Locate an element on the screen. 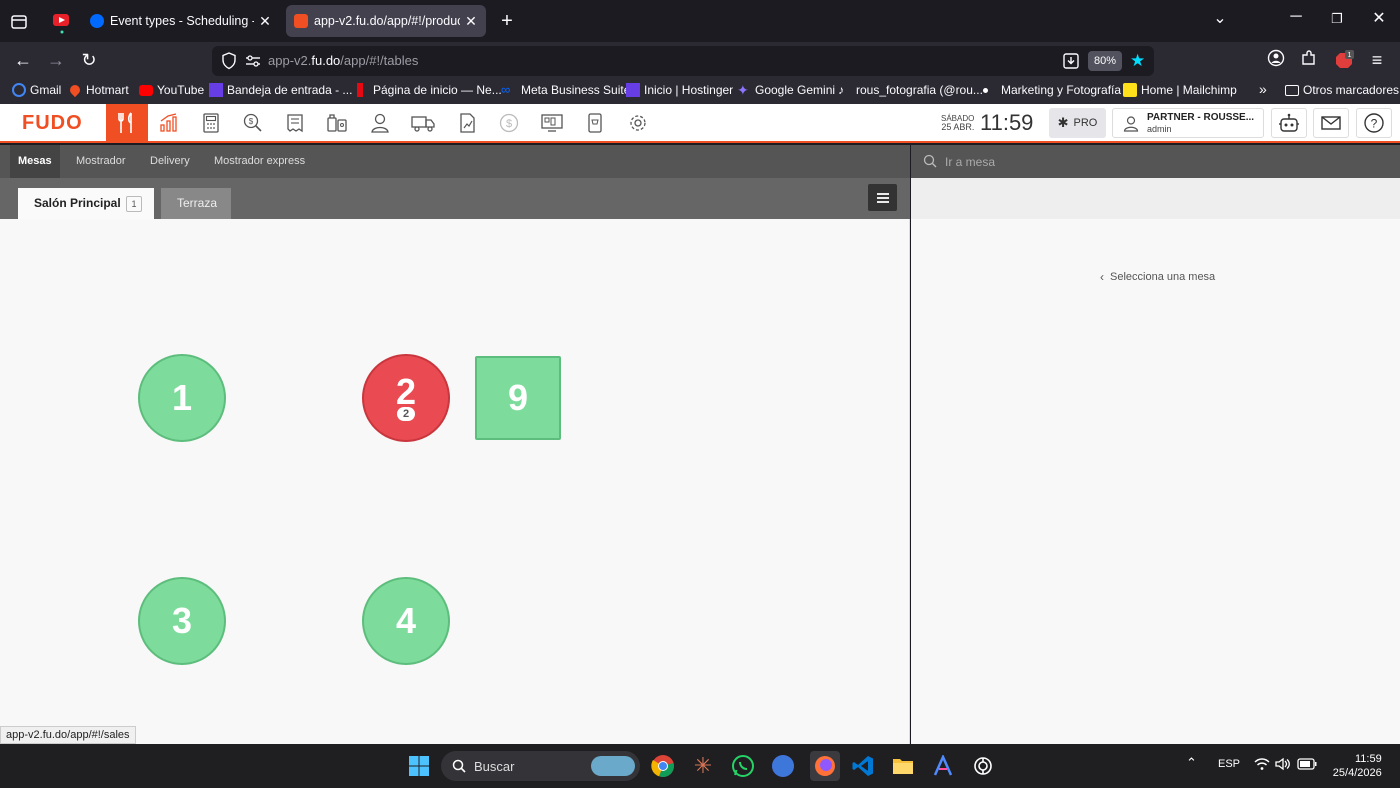  account-icon is located at coordinates (1276, 60).